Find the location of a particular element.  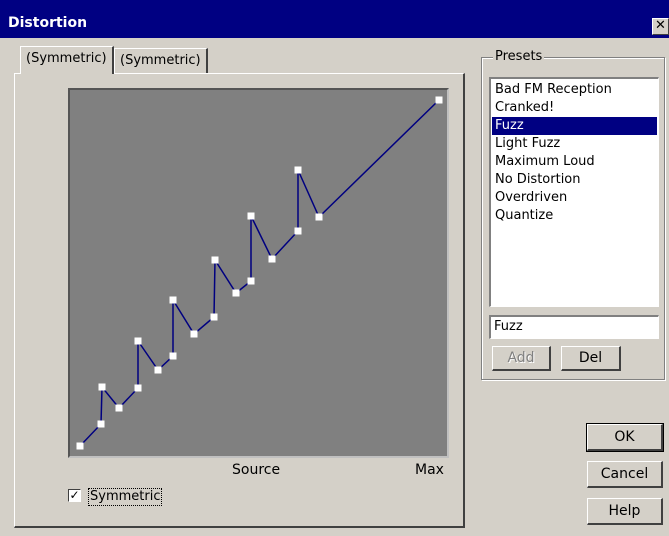

symmetric-checkbox-label: Symmetric is located at coordinates (125, 497).